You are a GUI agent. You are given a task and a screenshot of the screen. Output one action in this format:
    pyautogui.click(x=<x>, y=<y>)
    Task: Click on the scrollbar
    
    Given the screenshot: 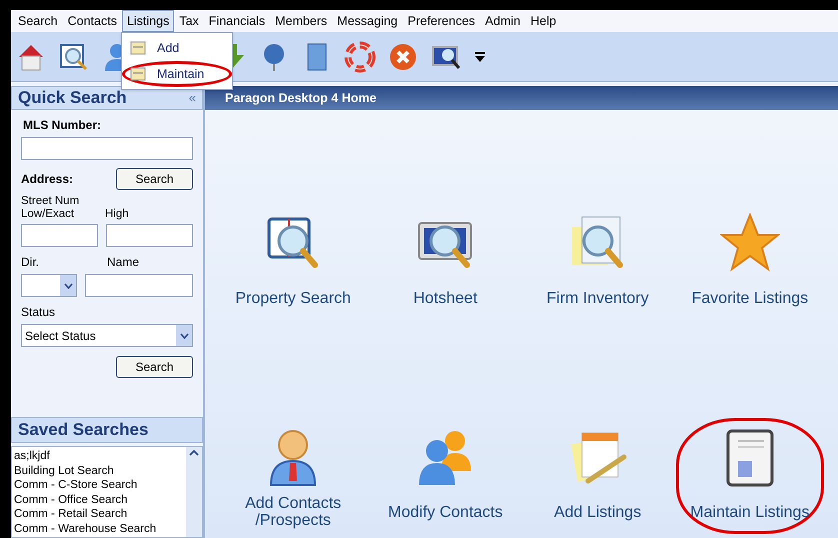 What is the action you would take?
    pyautogui.click(x=194, y=492)
    